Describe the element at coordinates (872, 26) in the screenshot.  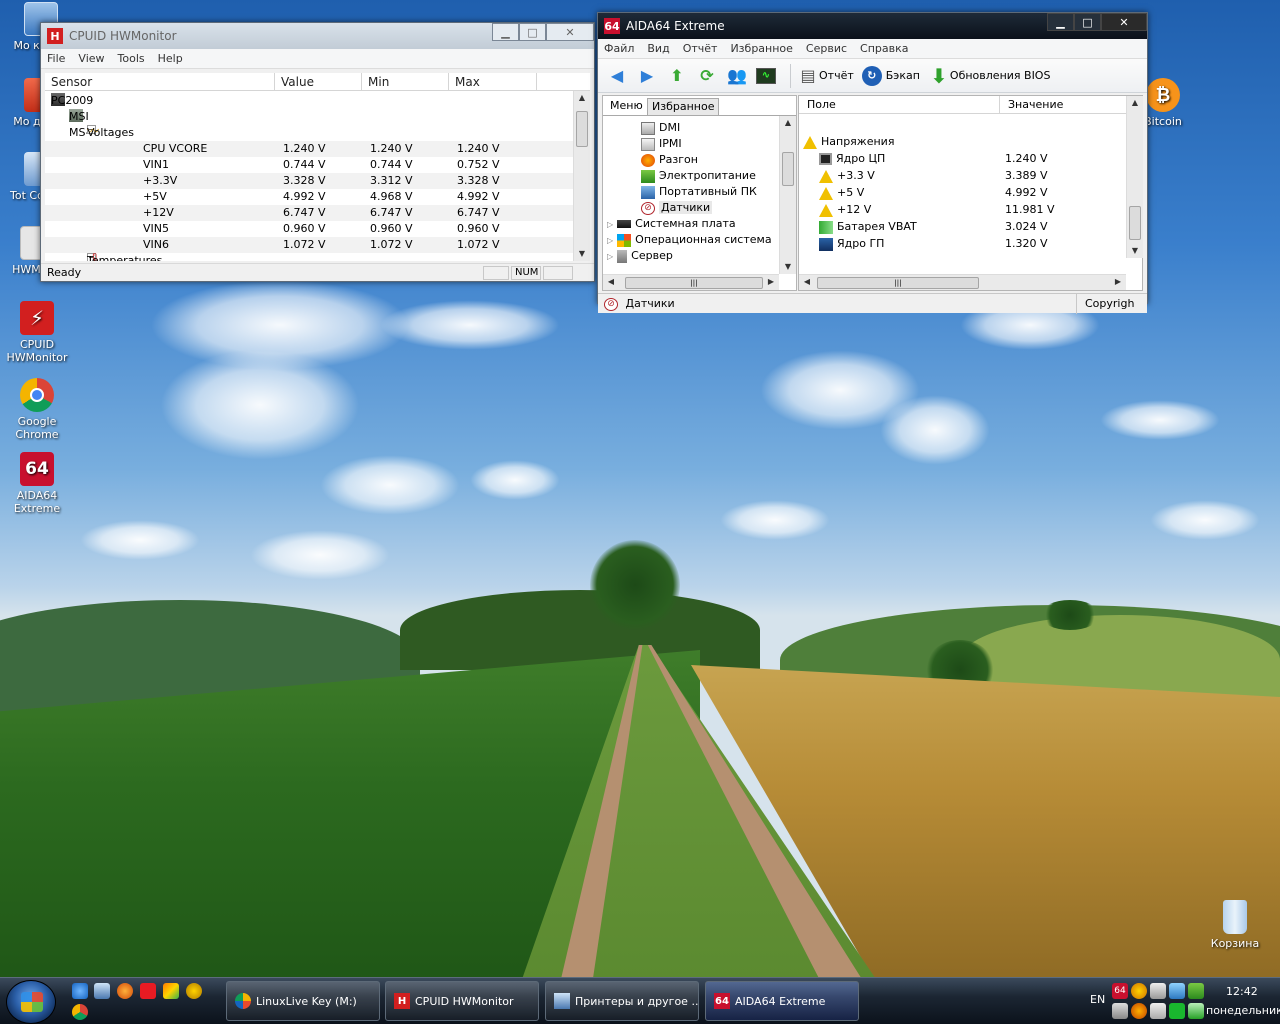
I see `aida64-titlebar: 64 AIDA64 Extreme ▁ □ ✕` at that location.